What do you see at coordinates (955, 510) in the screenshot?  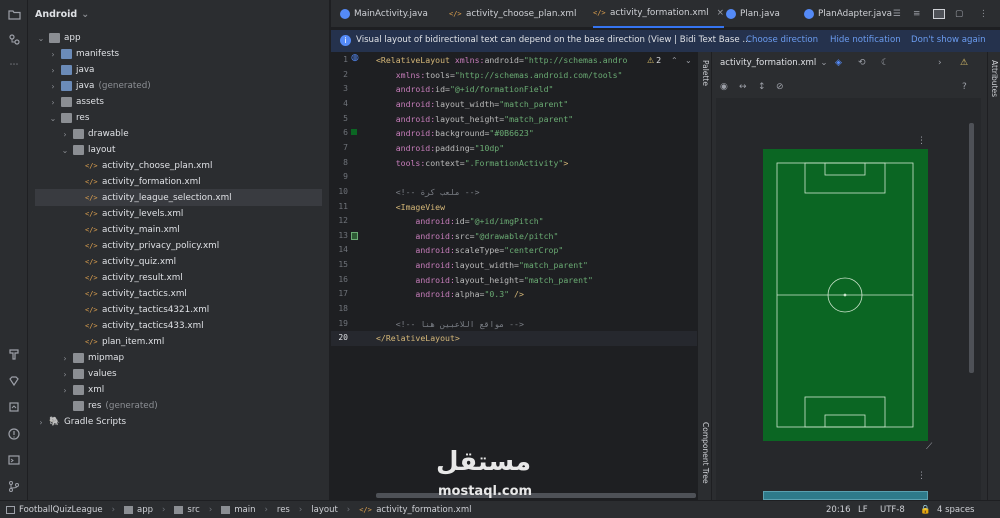 I see `indent-setting: 4 spaces` at bounding box center [955, 510].